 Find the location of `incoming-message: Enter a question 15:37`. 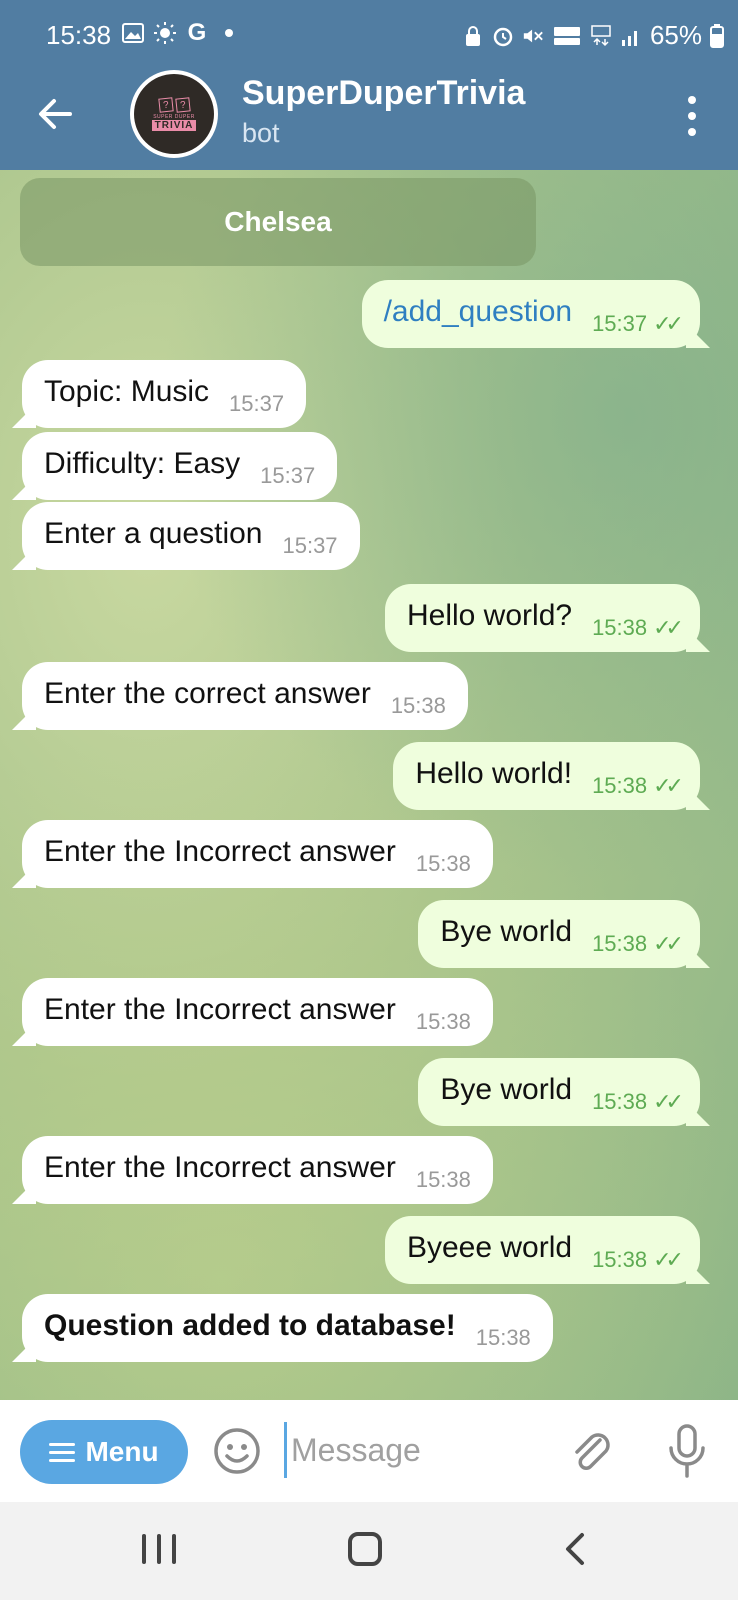

incoming-message: Enter a question 15:37 is located at coordinates (191, 536).